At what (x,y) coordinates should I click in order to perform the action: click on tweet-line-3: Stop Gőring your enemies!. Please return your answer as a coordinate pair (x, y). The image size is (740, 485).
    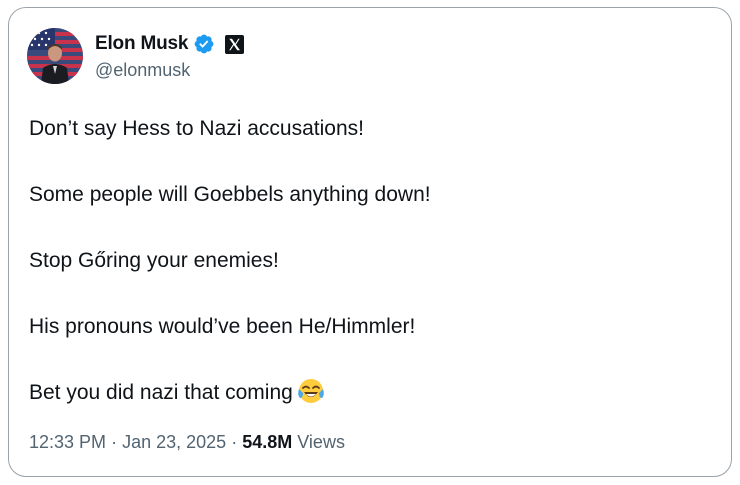
    Looking at the image, I should click on (154, 260).